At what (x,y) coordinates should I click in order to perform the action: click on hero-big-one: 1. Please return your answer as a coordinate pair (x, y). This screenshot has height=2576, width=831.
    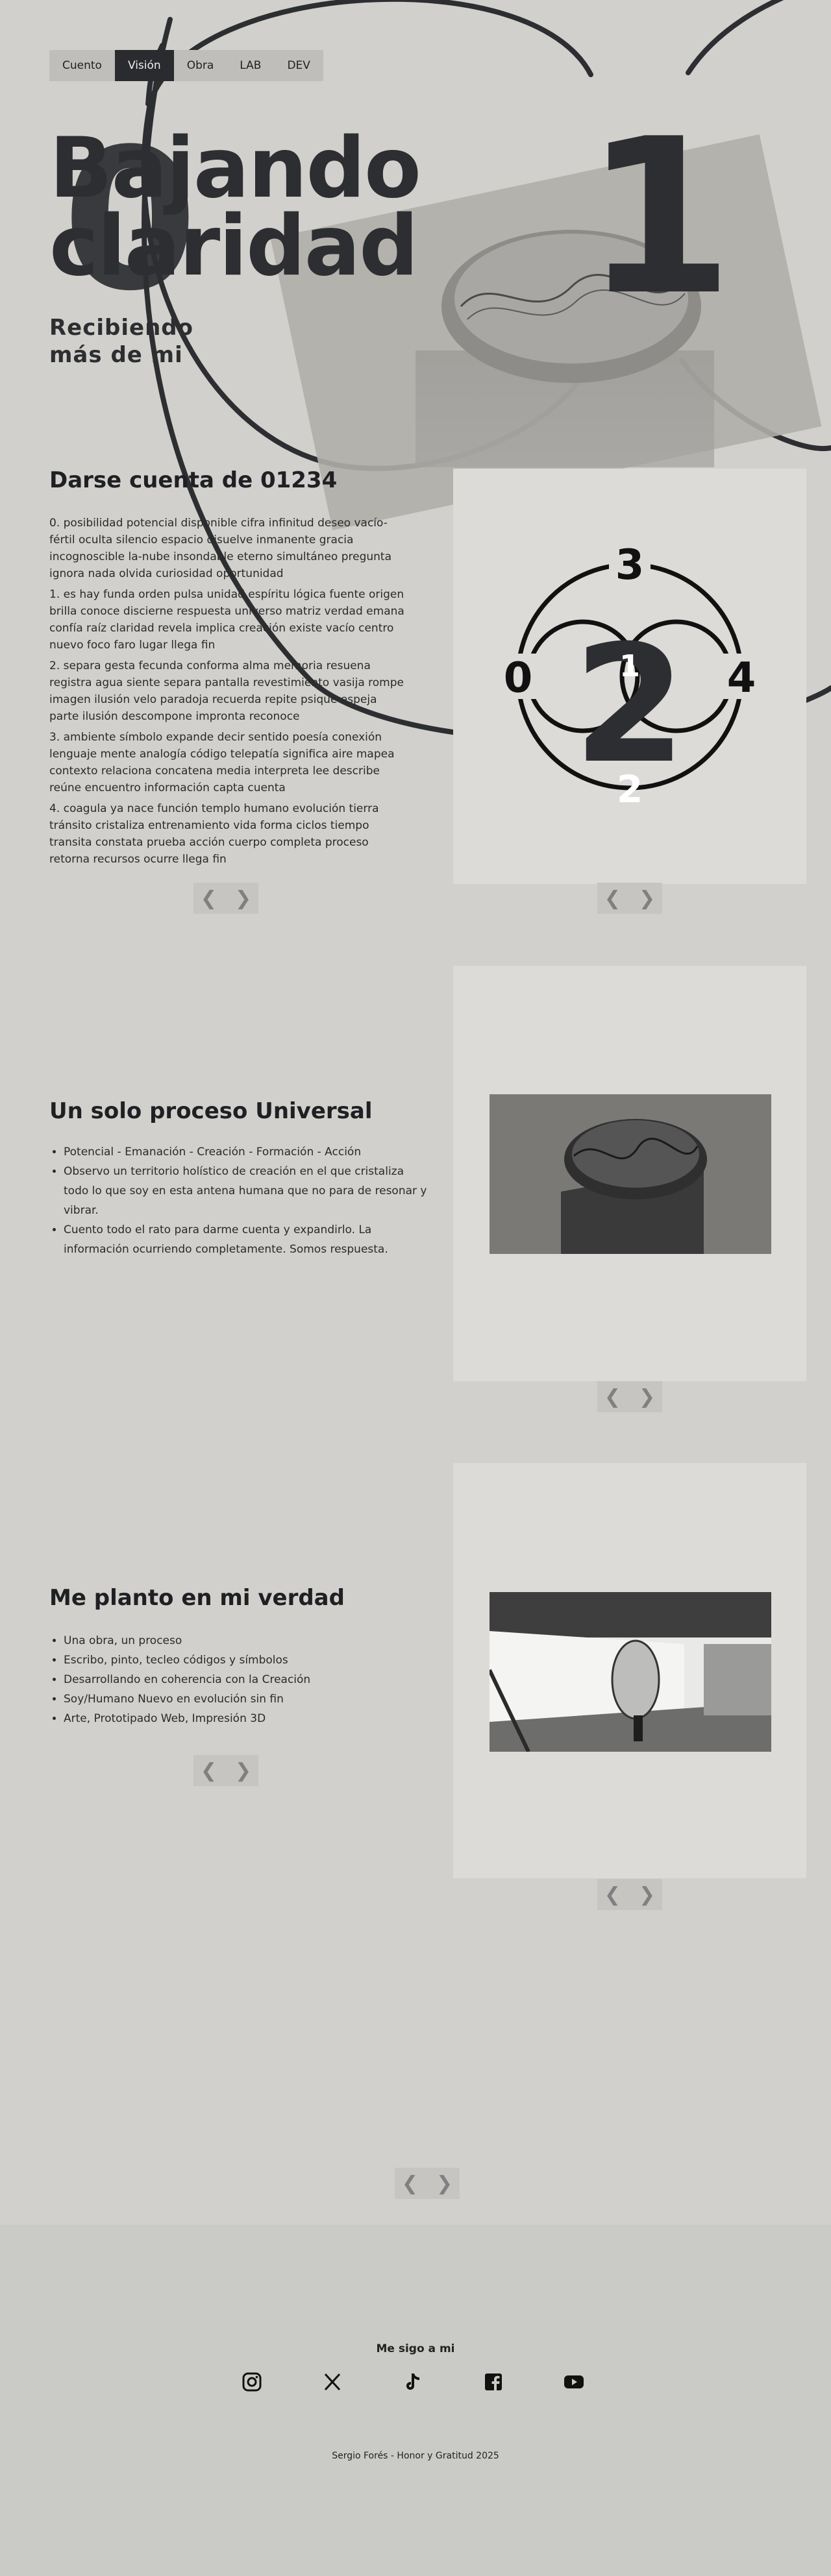
    Looking at the image, I should click on (659, 217).